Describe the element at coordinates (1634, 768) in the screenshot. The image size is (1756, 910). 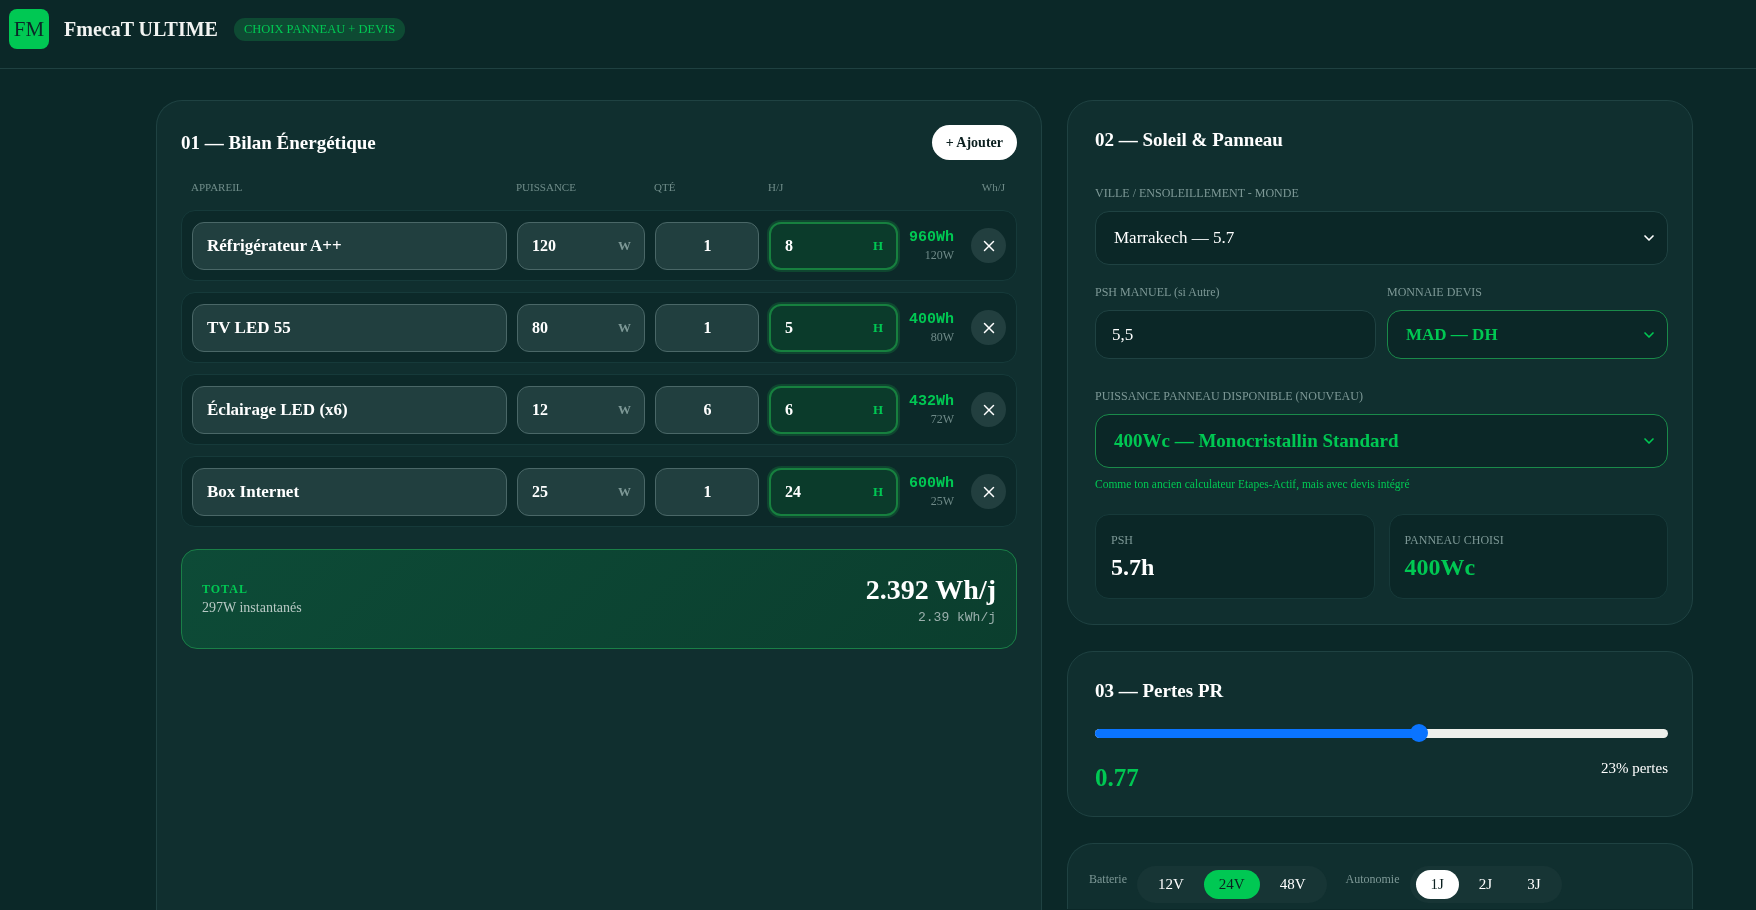
I see `loss-reading: 23% pertes` at that location.